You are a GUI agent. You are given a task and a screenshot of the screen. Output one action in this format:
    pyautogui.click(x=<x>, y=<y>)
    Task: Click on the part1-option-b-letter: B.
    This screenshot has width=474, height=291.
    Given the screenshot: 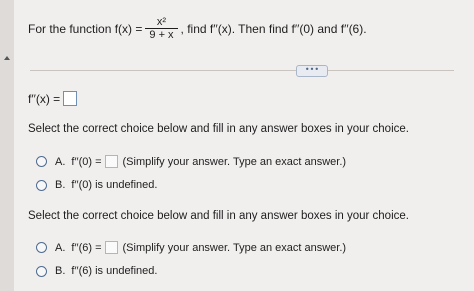 What is the action you would take?
    pyautogui.click(x=60, y=185)
    